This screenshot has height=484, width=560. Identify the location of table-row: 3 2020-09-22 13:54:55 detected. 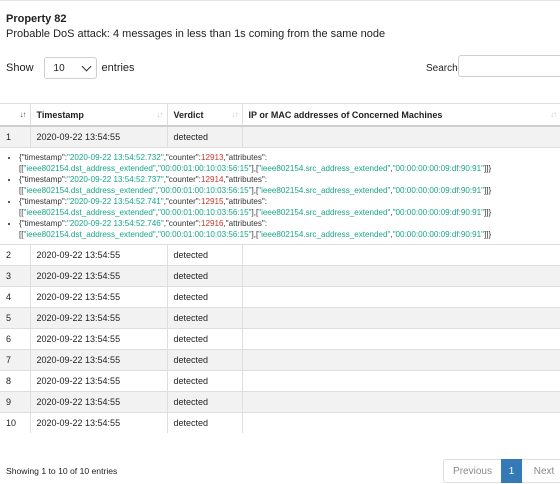
(280, 276).